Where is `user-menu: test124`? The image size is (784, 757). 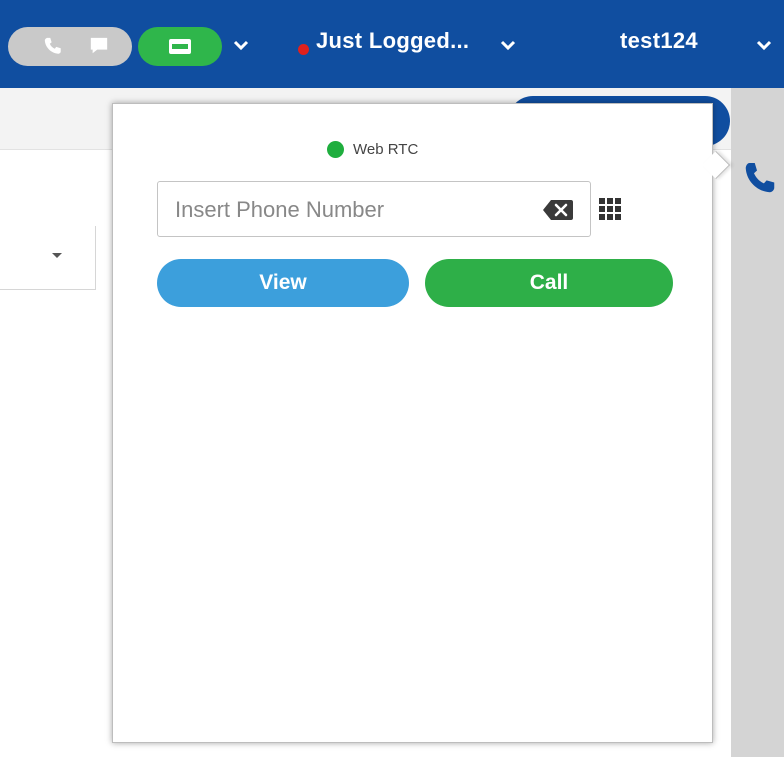 user-menu: test124 is located at coordinates (659, 41).